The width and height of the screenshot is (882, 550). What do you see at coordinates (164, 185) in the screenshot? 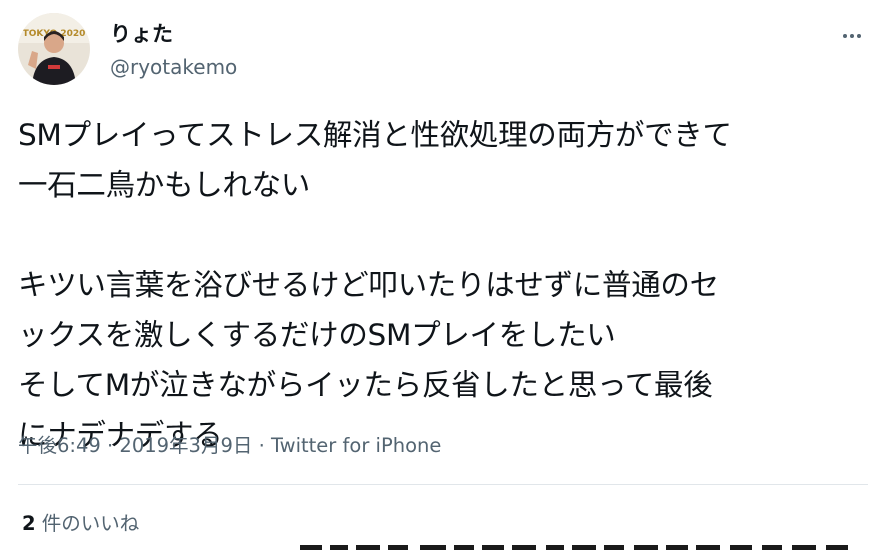
I see `tweet-text-line: 一石二鳥かもしれない` at bounding box center [164, 185].